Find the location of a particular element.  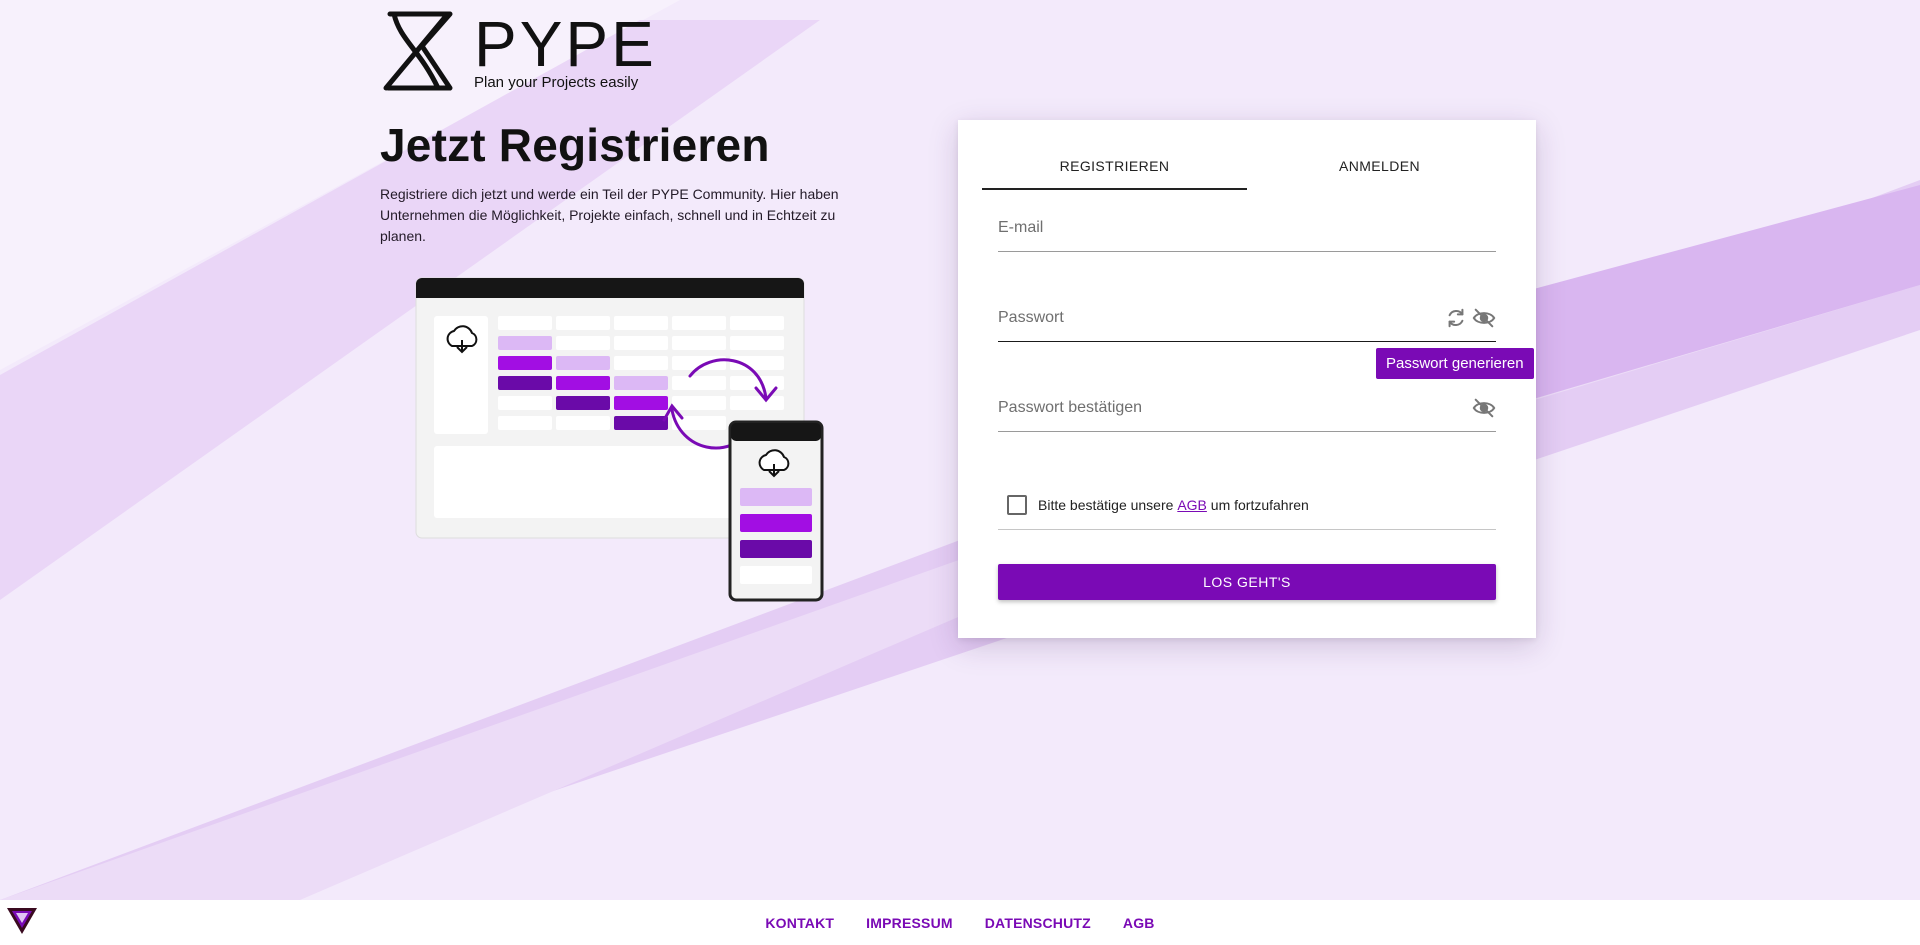

footer-link-impressum: IMPRESSUM is located at coordinates (909, 923).